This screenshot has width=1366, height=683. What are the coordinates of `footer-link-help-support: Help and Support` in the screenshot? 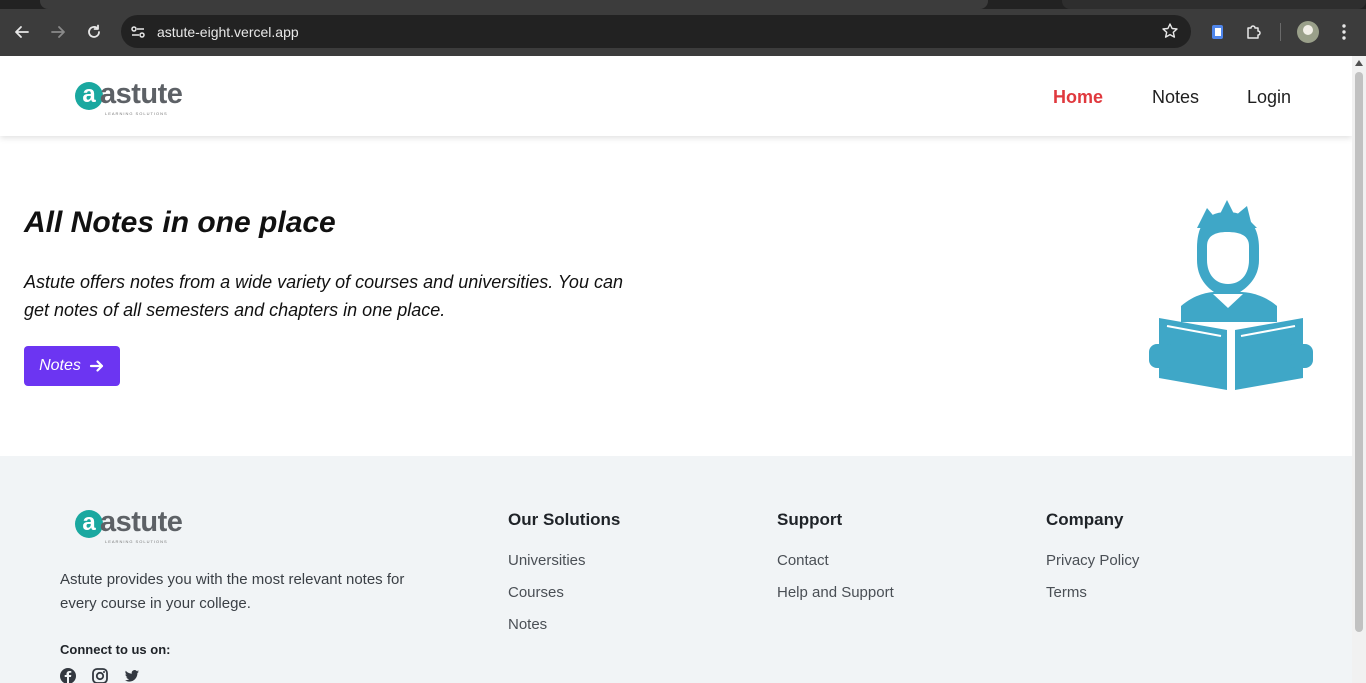 It's located at (835, 592).